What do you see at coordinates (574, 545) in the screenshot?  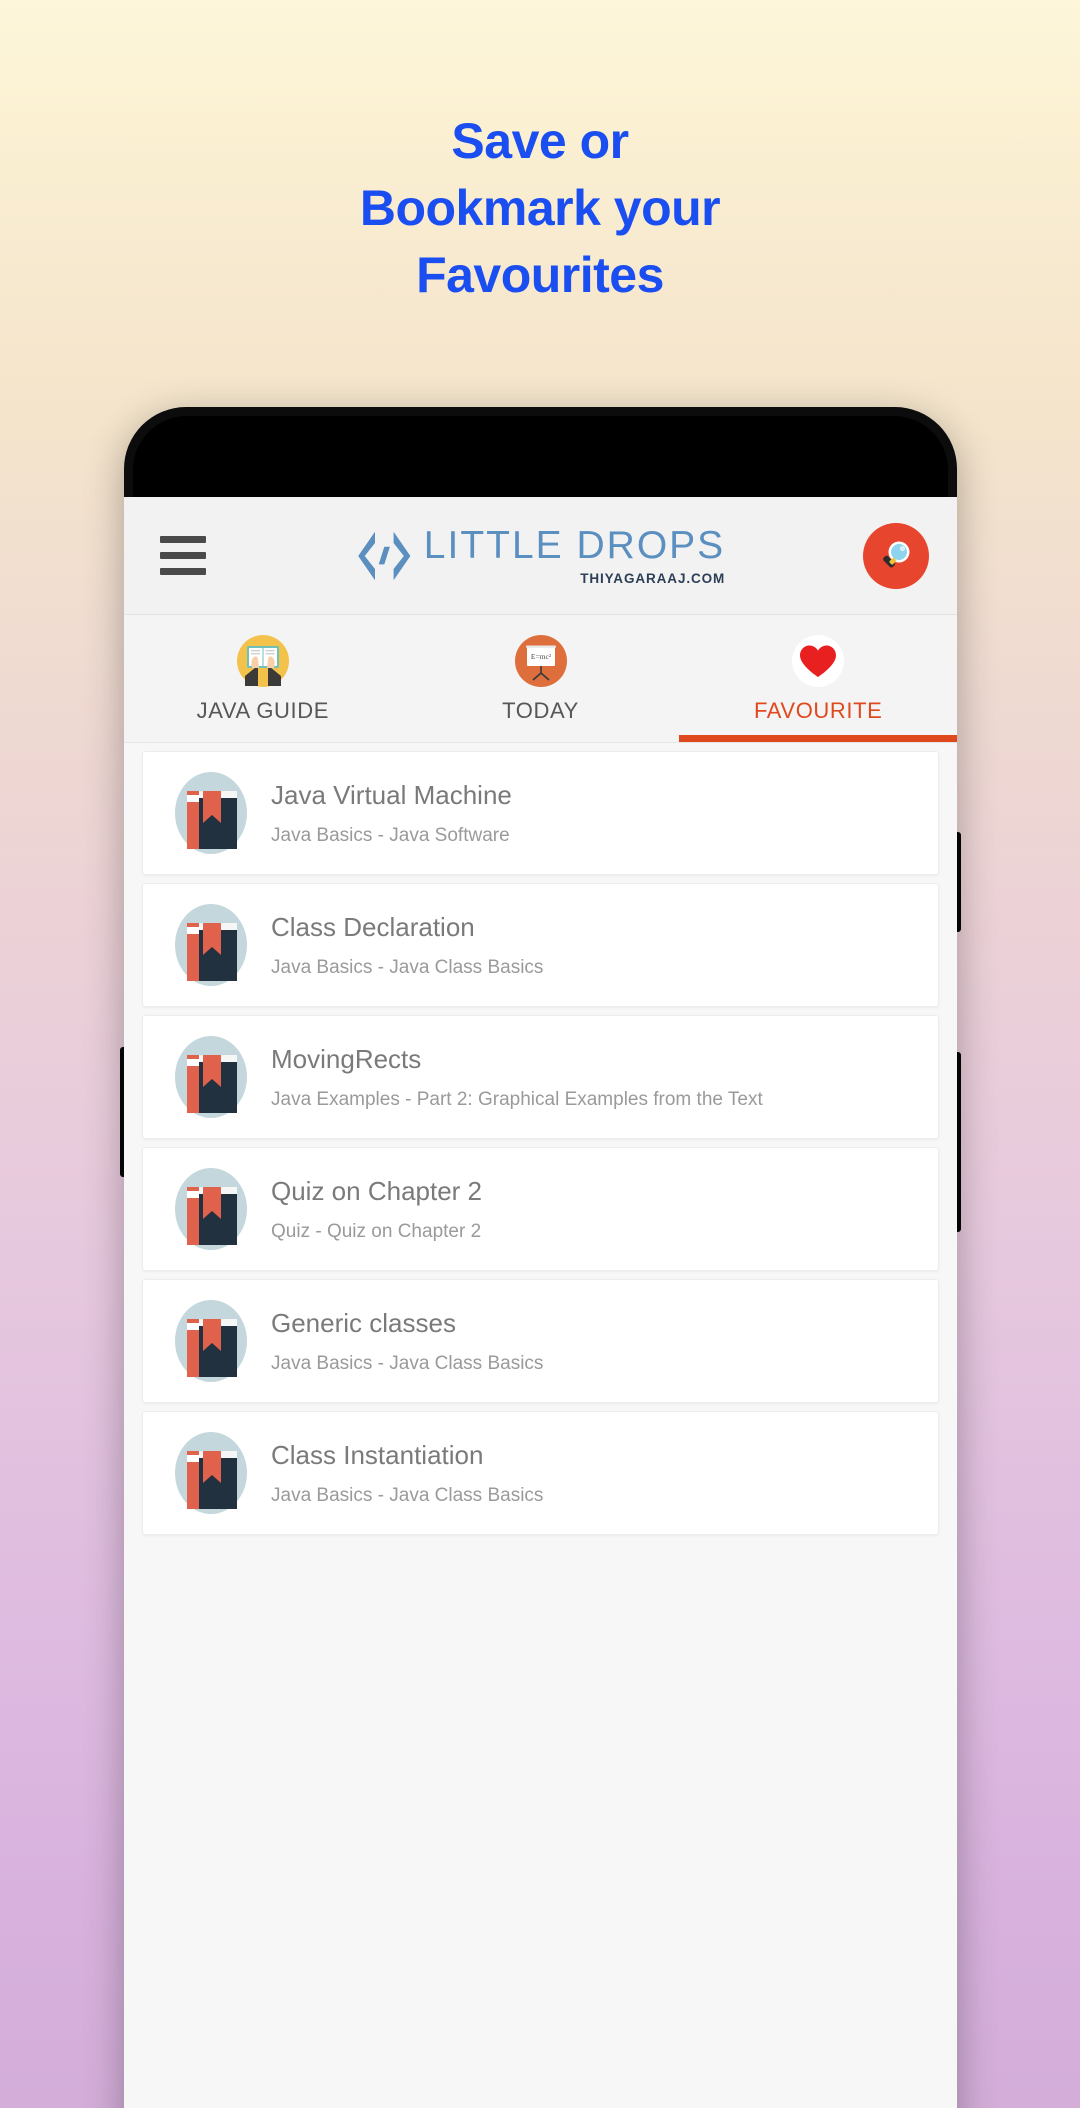 I see `logo-title: LITTLE DROPS` at bounding box center [574, 545].